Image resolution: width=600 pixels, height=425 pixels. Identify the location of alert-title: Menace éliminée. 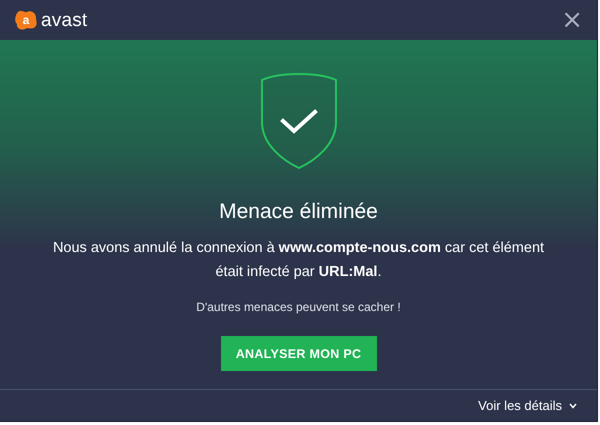
(298, 212).